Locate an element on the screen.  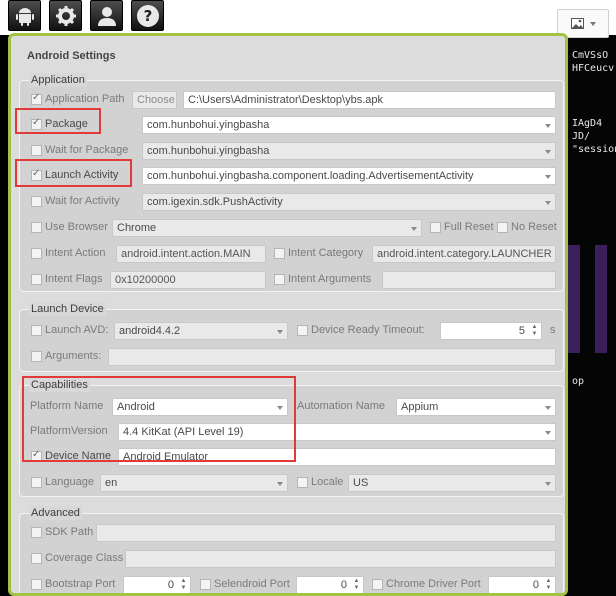
package-select: com.hunbohui.yingbasha is located at coordinates (349, 125).